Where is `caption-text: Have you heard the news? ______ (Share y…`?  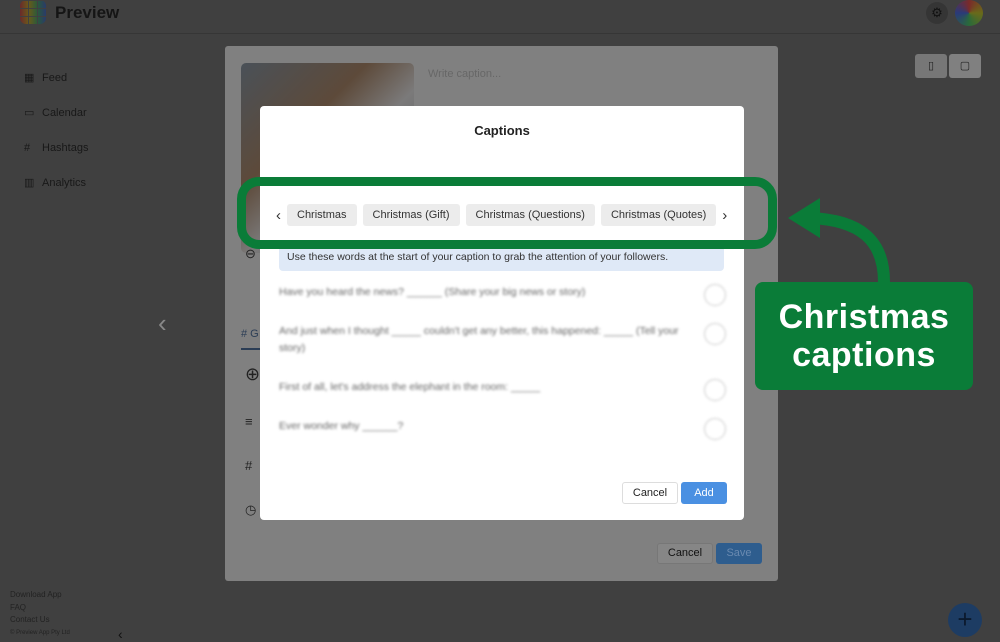
caption-text: Have you heard the news? ______ (Share y… is located at coordinates (432, 292).